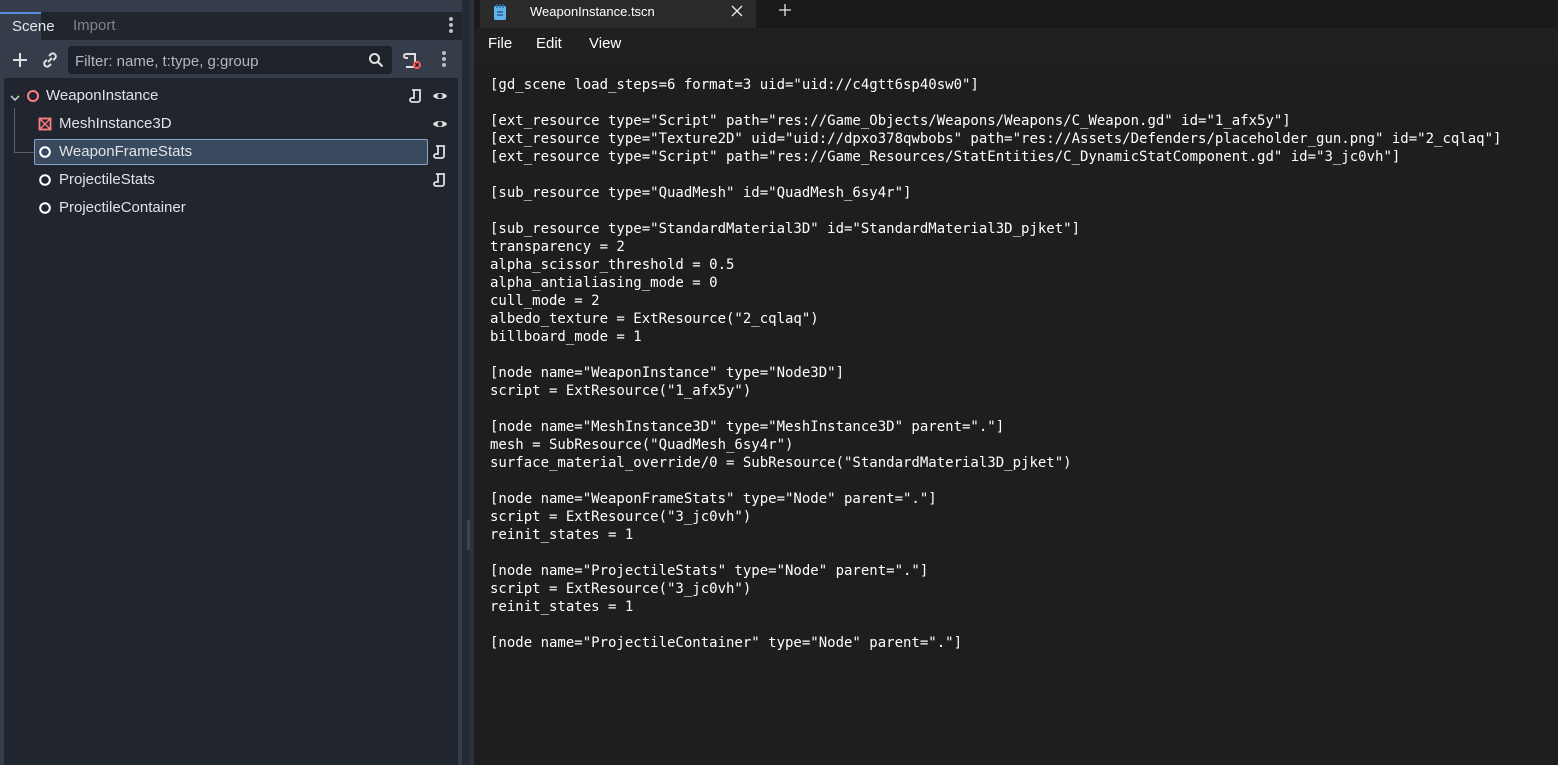  I want to click on tree-row-projectilecontainer: ProjectileContainer, so click(231, 208).